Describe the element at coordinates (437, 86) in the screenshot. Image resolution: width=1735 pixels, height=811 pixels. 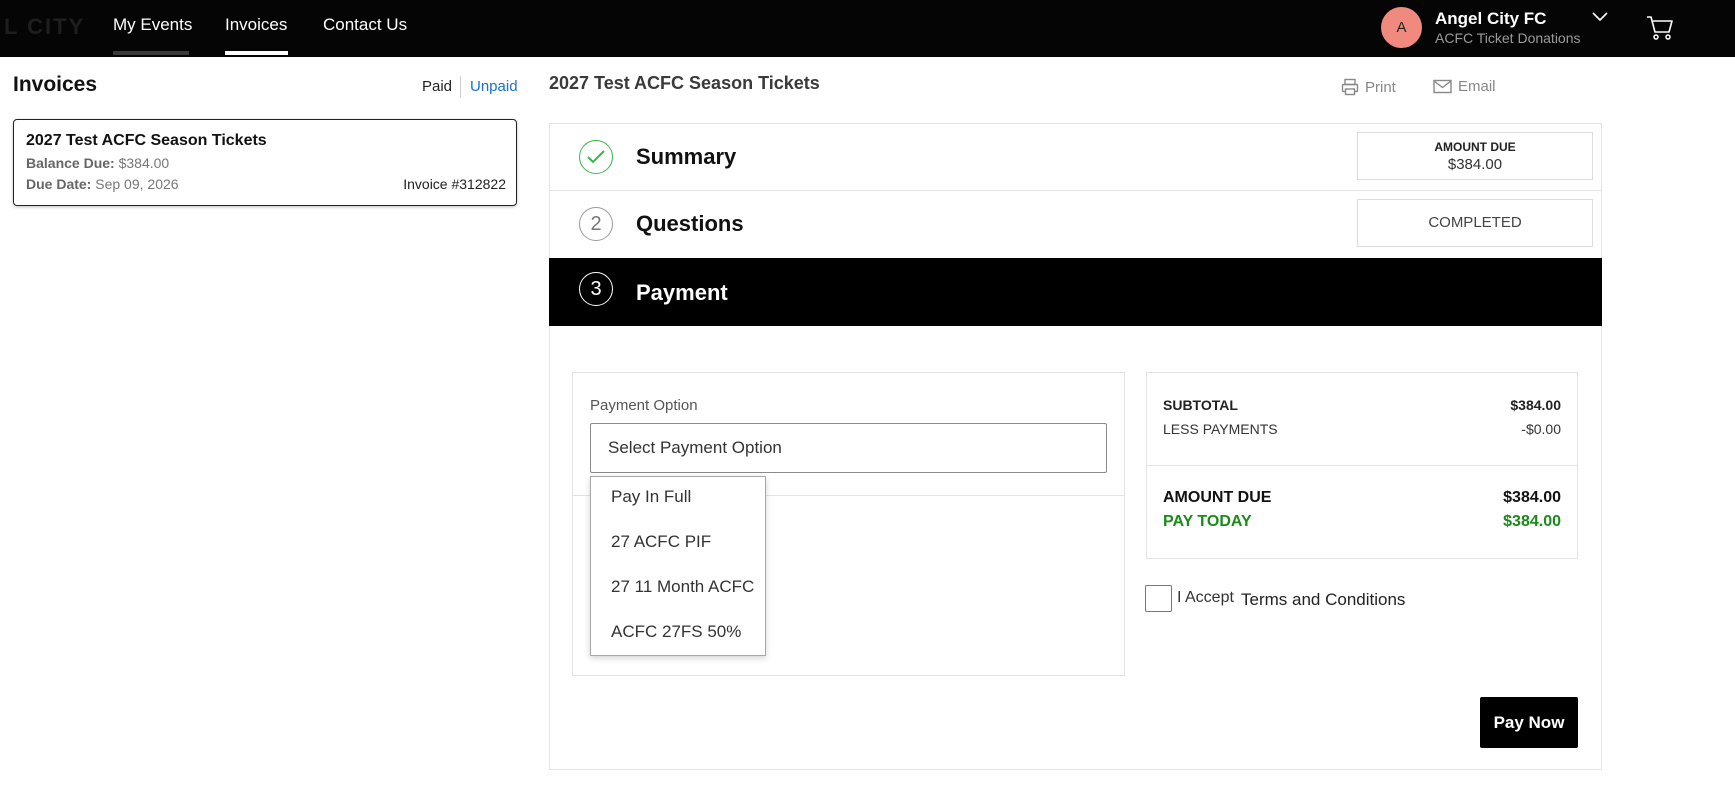
I see `filter-paid: Paid` at that location.